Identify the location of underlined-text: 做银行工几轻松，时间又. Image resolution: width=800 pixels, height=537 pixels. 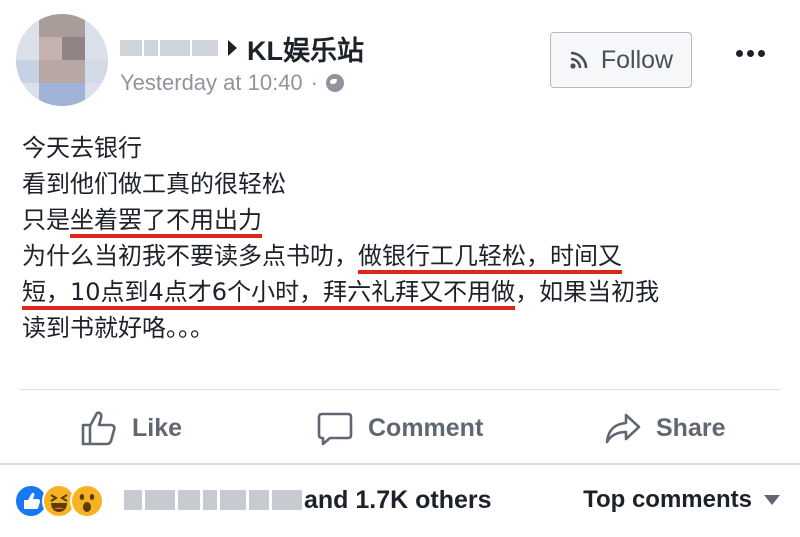
(490, 256).